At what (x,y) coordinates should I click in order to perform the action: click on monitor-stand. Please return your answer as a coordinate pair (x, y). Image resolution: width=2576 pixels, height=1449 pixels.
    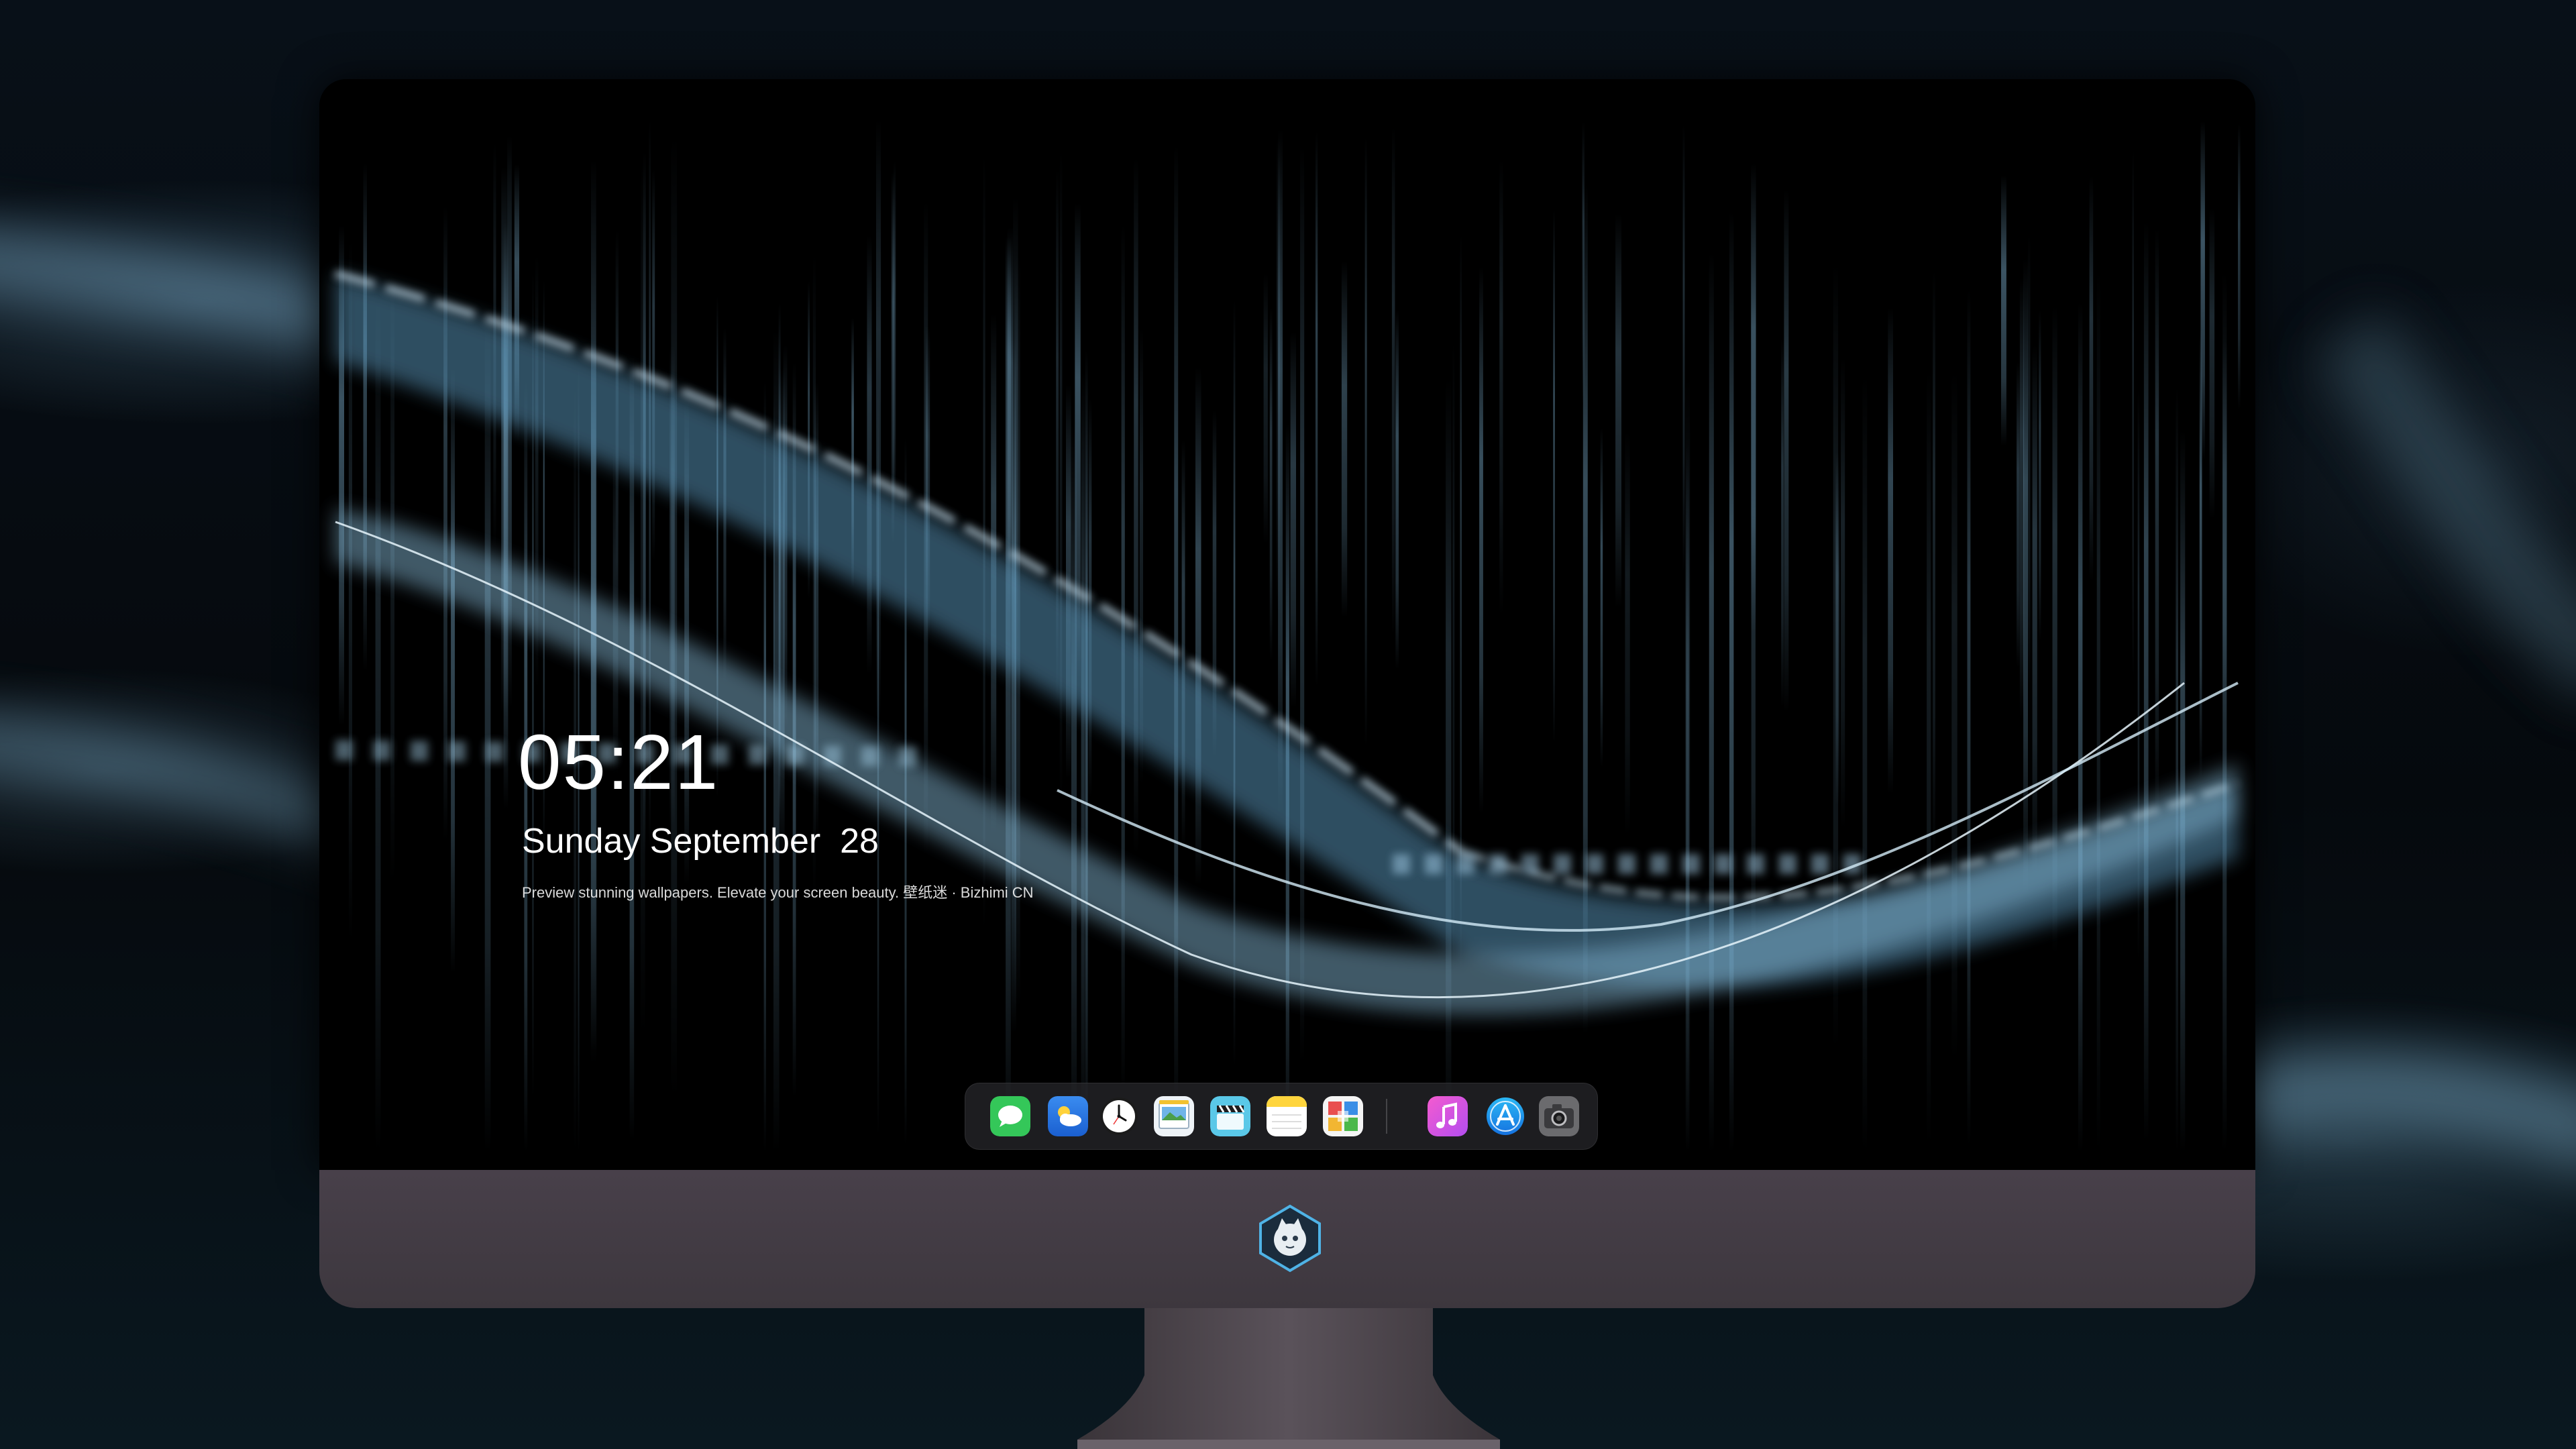
    Looking at the image, I should click on (1288, 1378).